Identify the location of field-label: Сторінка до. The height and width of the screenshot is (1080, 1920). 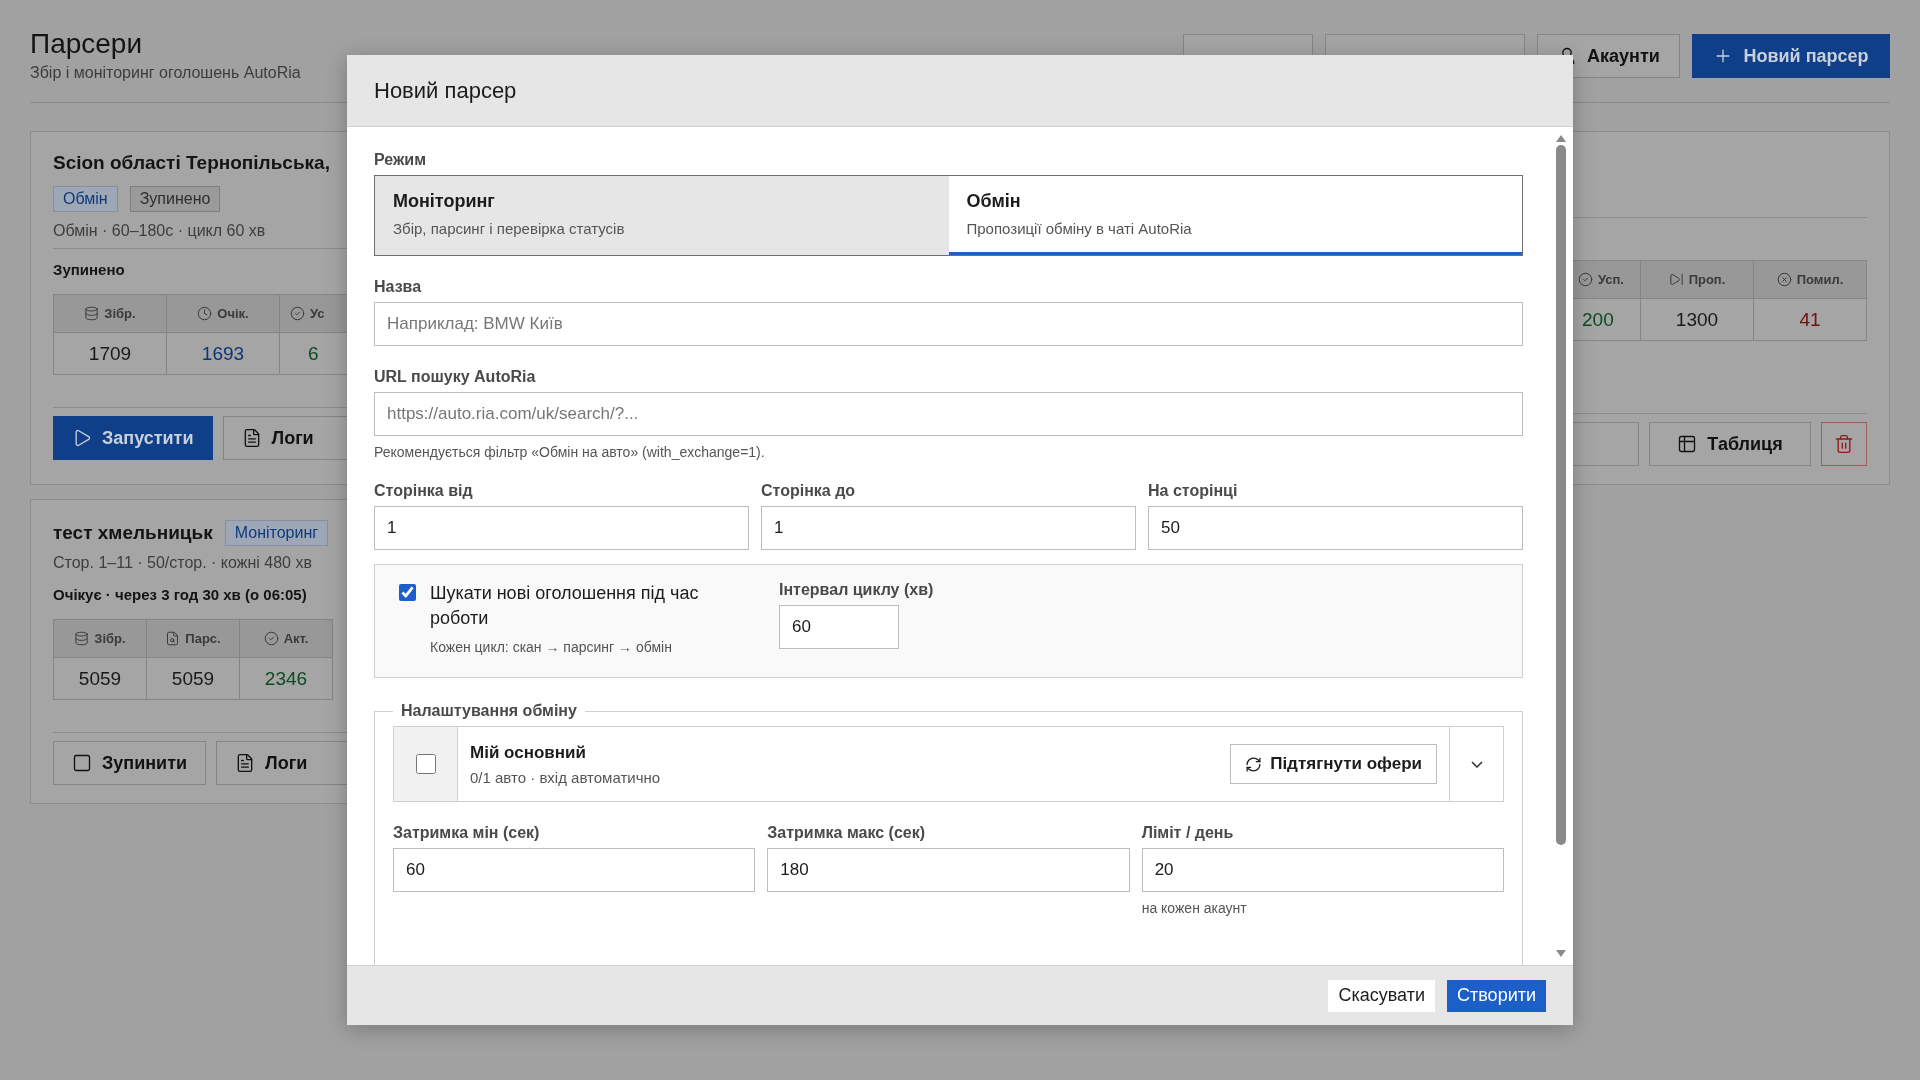
(809, 491).